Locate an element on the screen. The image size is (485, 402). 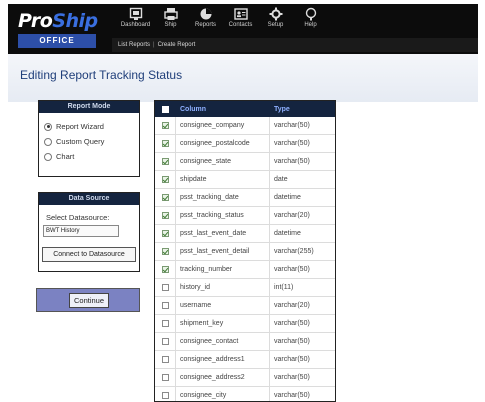
column-type-cell: date is located at coordinates (281, 179).